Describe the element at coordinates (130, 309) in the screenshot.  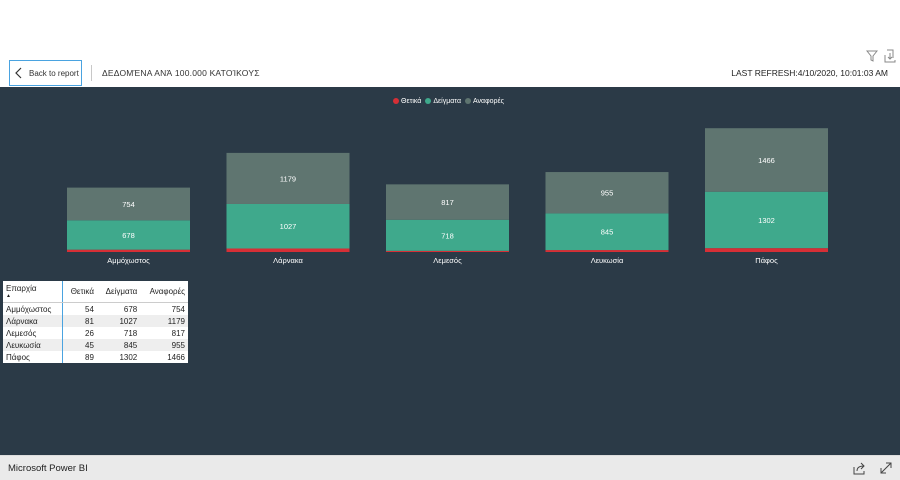
I see `table-cell: 678` at that location.